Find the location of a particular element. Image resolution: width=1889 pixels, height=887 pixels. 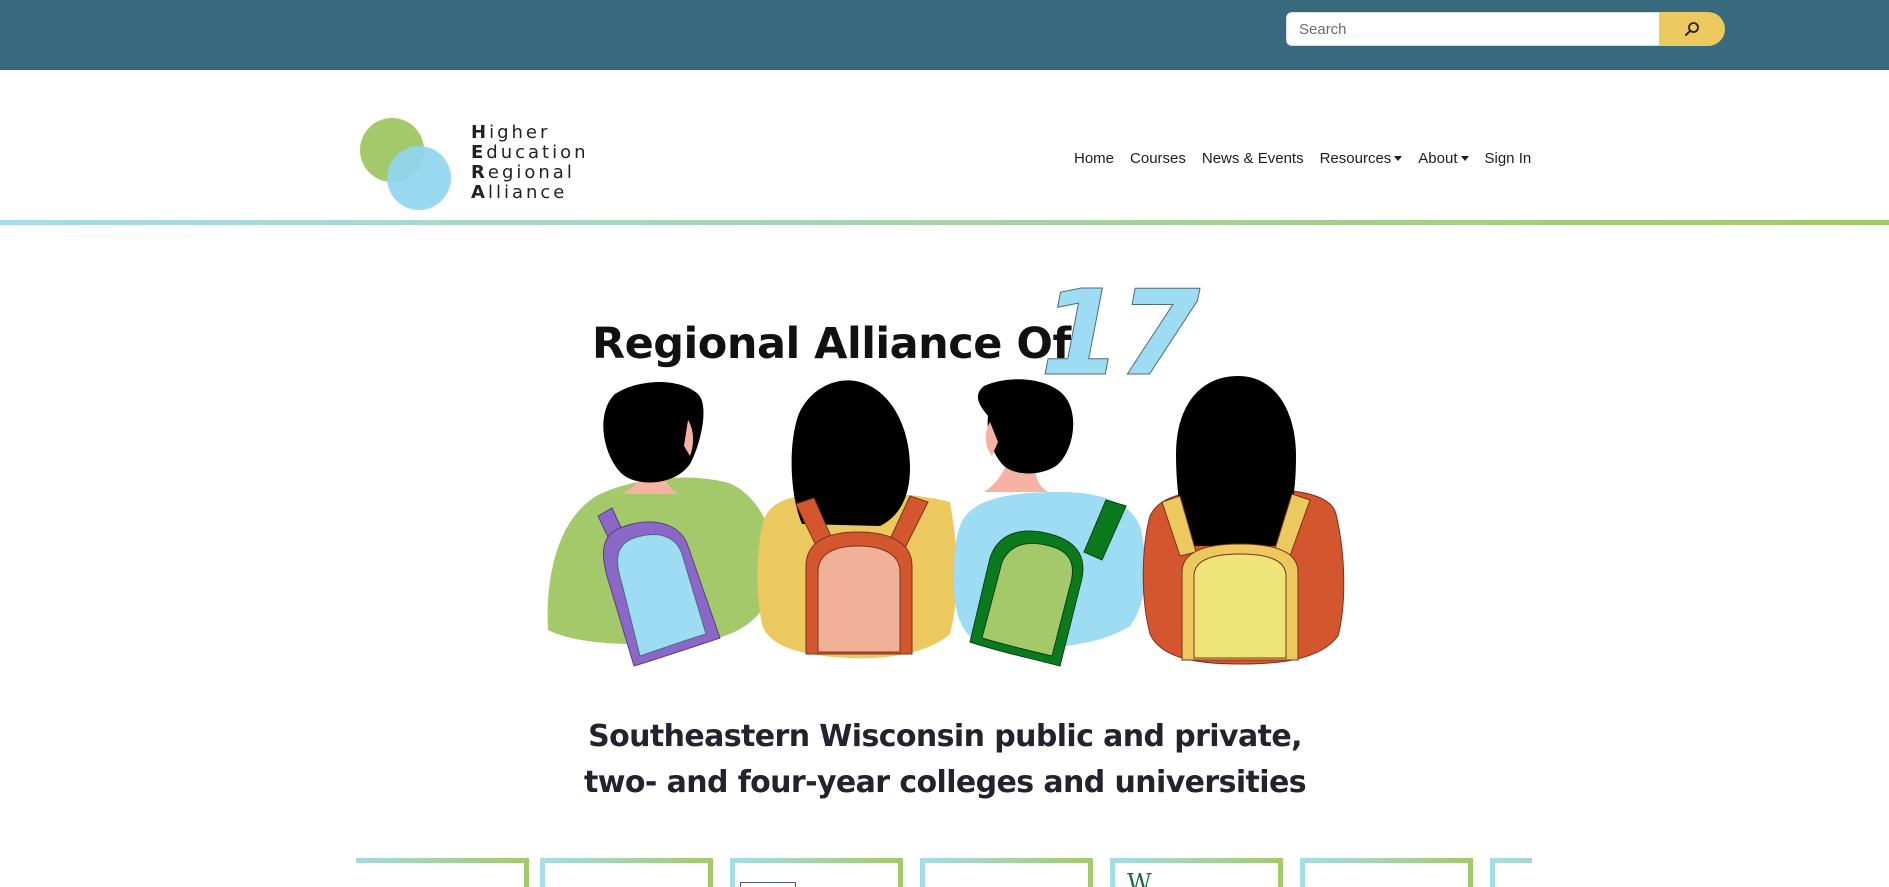

search-icon is located at coordinates (1692, 29).